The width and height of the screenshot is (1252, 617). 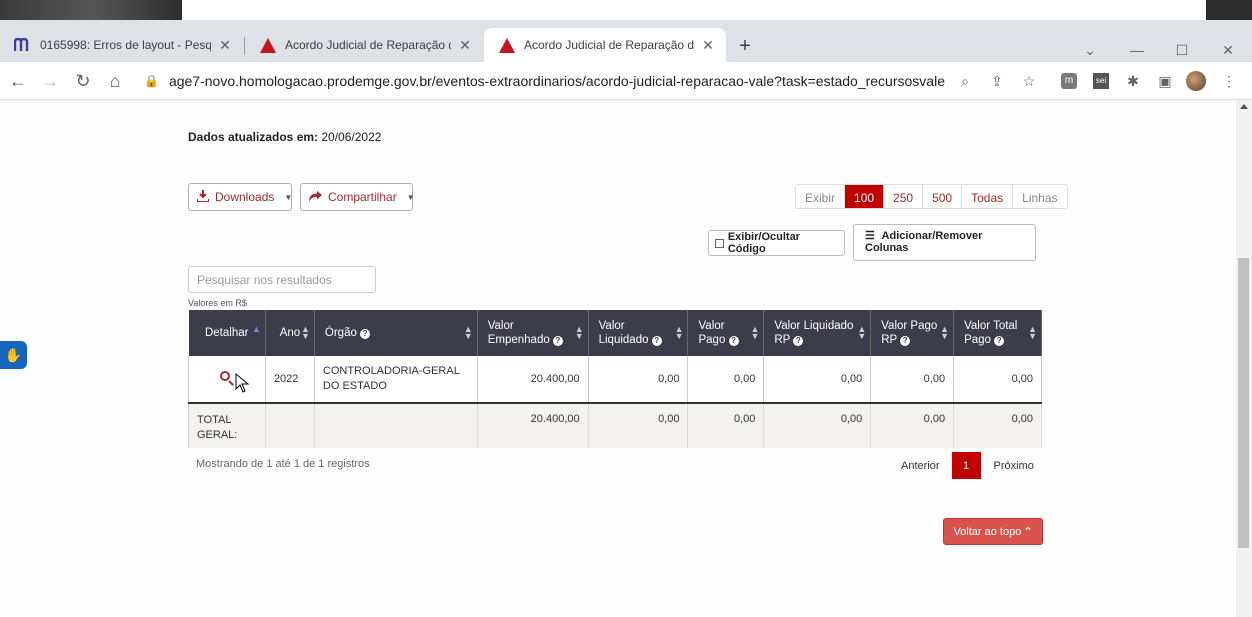 What do you see at coordinates (1090, 50) in the screenshot?
I see `tab-search-chevron-icon: ⌄` at bounding box center [1090, 50].